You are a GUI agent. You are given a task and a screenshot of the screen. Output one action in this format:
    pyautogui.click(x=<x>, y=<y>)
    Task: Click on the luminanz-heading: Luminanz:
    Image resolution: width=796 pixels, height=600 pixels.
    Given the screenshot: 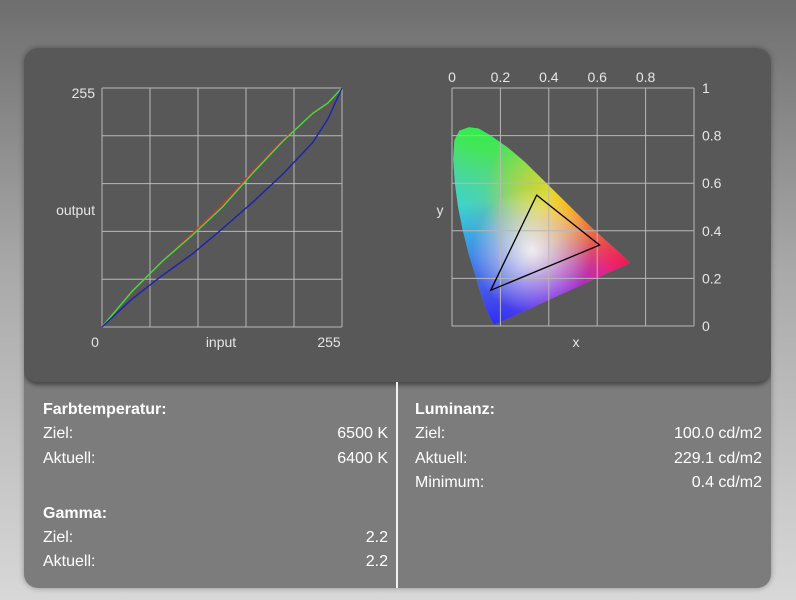 What is the action you would take?
    pyautogui.click(x=455, y=409)
    